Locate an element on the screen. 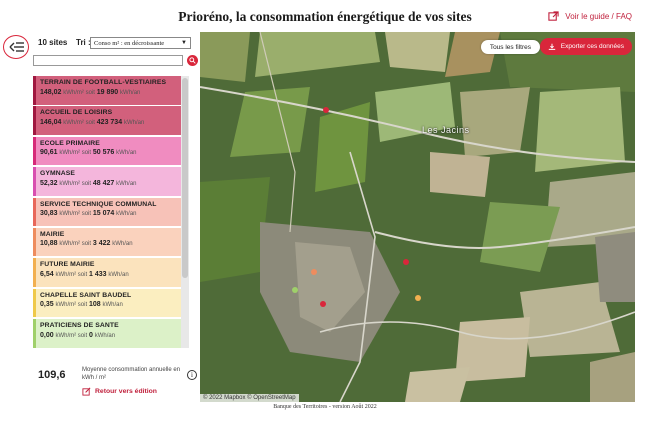 This screenshot has height=430, width=650. site-name: GYMNASE is located at coordinates (58, 174).